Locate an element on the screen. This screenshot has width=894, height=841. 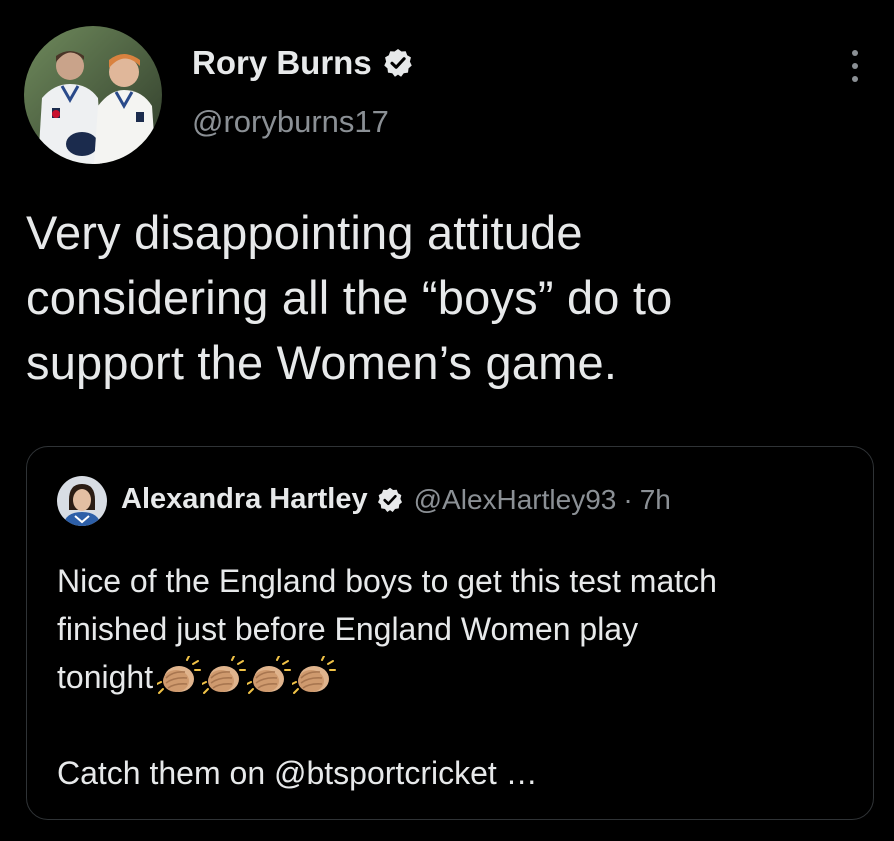
quoted-author-name: Alexandra Hartley is located at coordinates (244, 499).